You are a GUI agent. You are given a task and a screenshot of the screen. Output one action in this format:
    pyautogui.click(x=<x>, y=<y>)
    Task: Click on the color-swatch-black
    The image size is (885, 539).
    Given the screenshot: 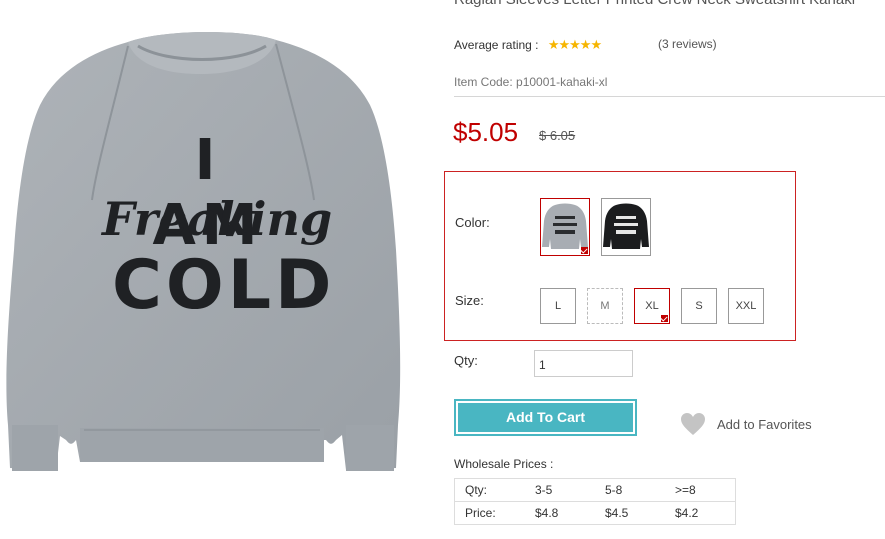 What is the action you would take?
    pyautogui.click(x=626, y=227)
    